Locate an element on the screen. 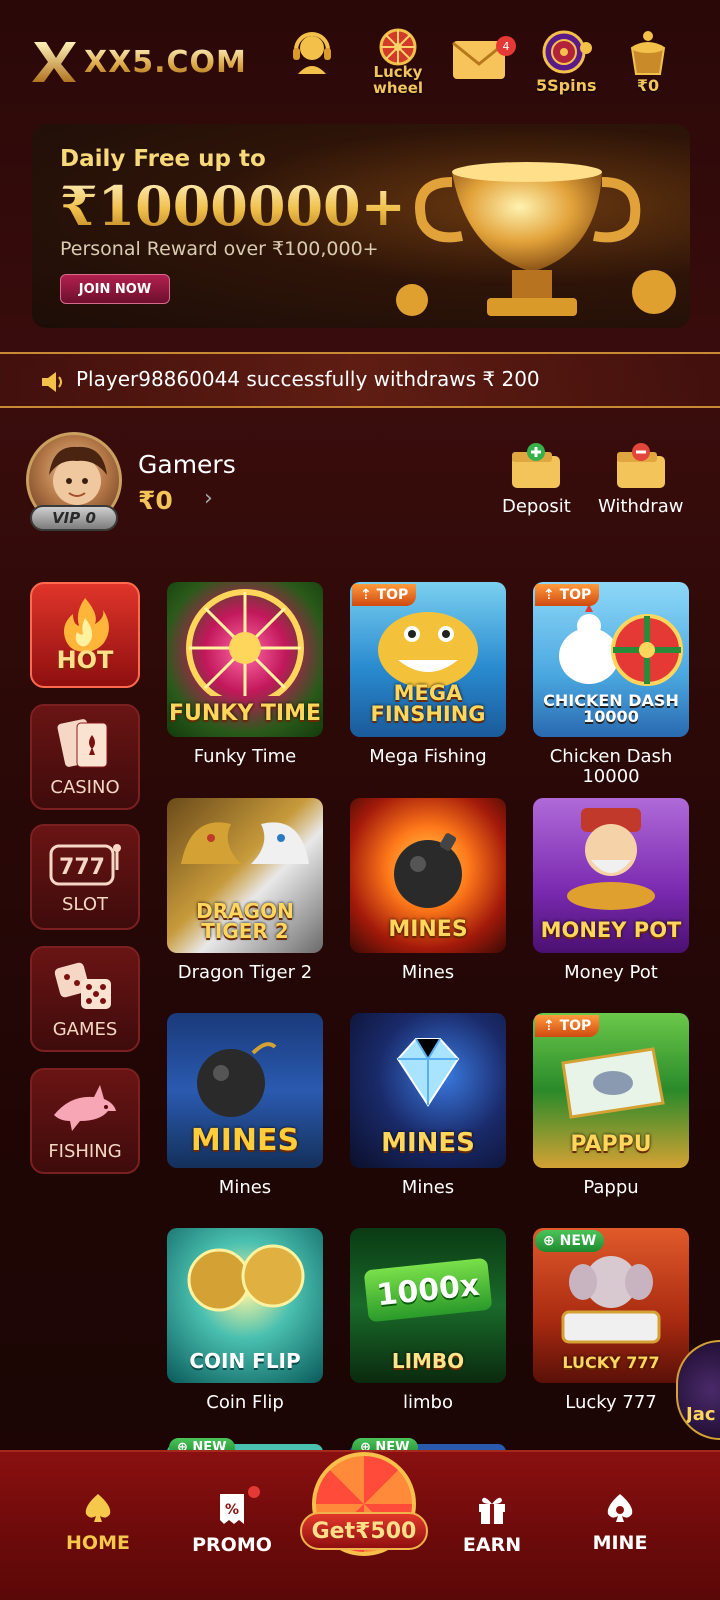 Image resolution: width=720 pixels, height=1600 pixels. game-thumb-title: MONEY POT is located at coordinates (611, 930).